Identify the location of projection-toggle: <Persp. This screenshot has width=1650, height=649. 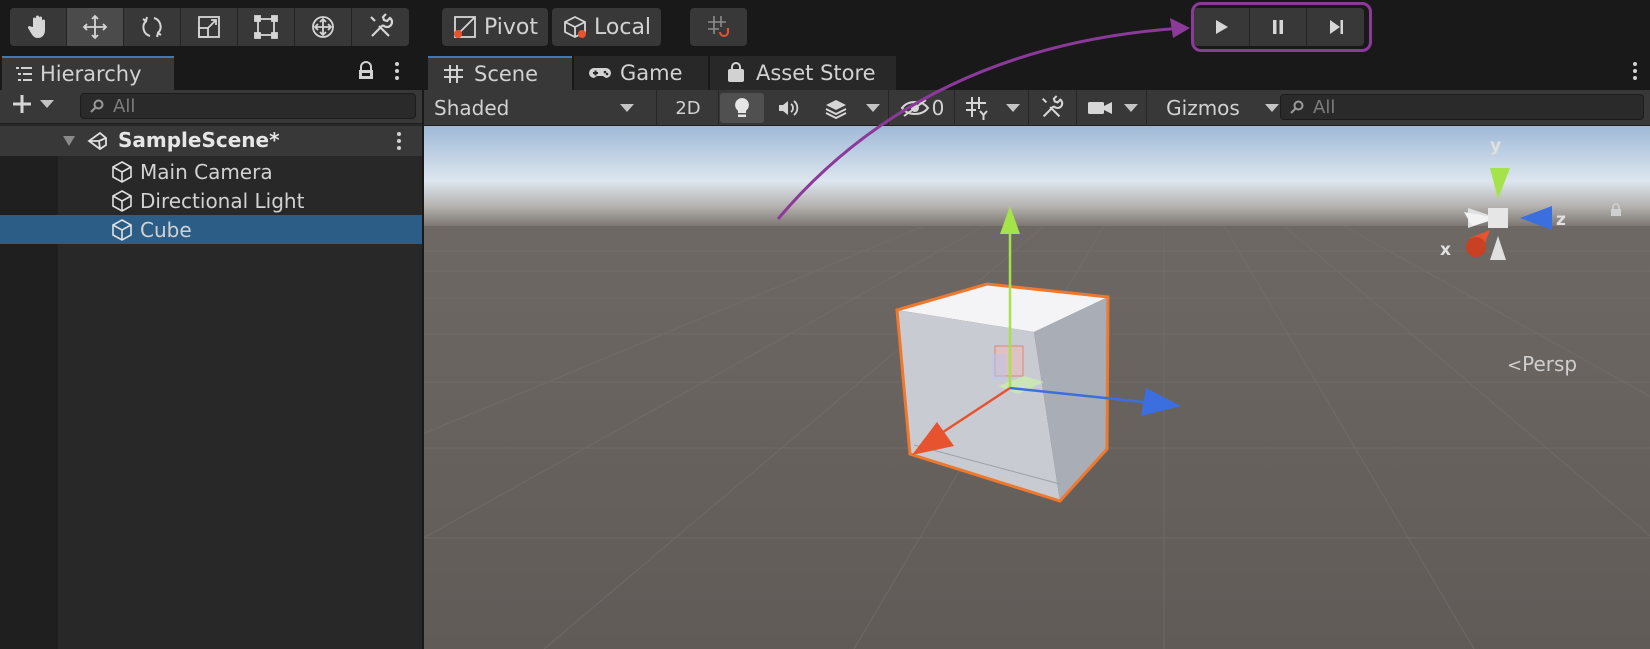
(1542, 364).